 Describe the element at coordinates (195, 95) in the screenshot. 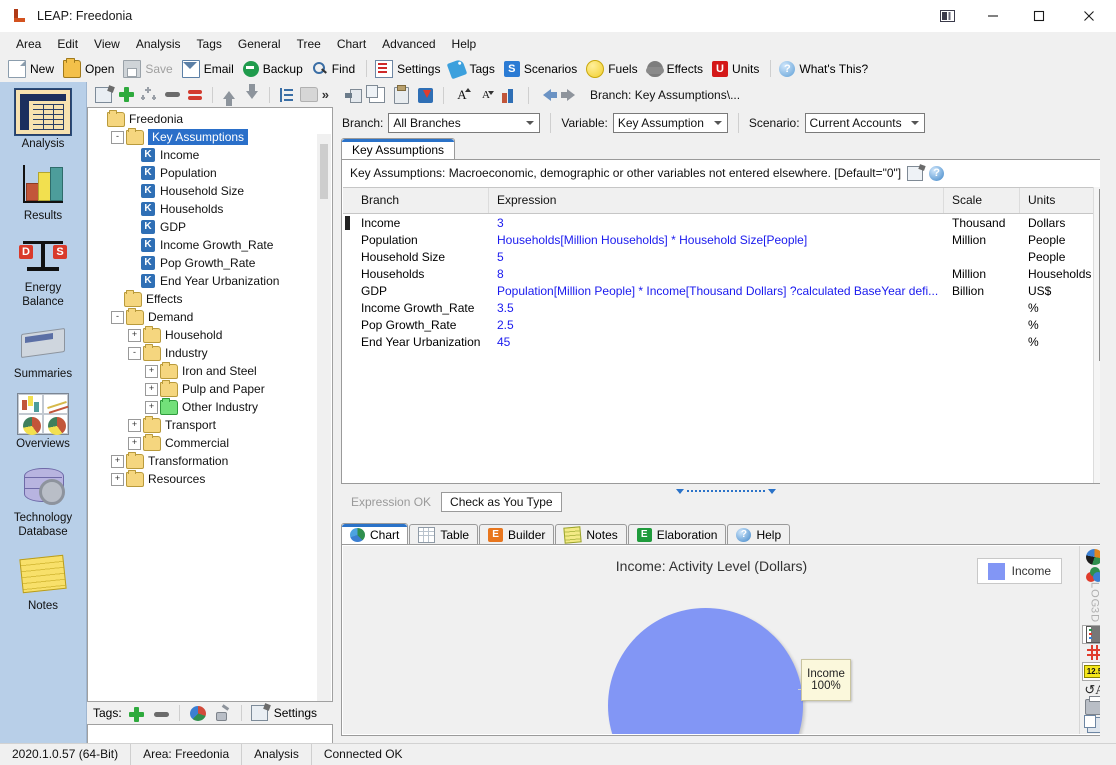

I see `delete-multiple-icon` at that location.